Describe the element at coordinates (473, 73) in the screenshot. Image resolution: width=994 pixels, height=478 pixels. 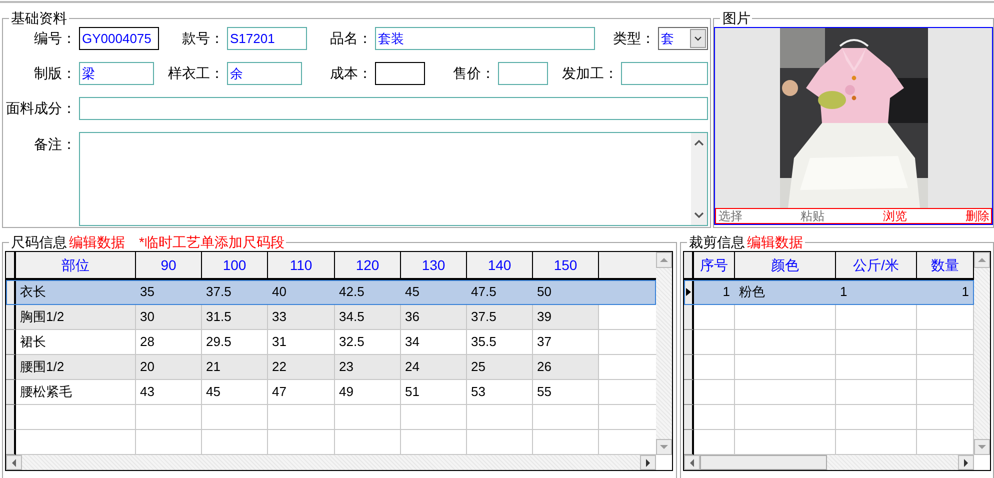
I see `field-label: 售价：` at that location.